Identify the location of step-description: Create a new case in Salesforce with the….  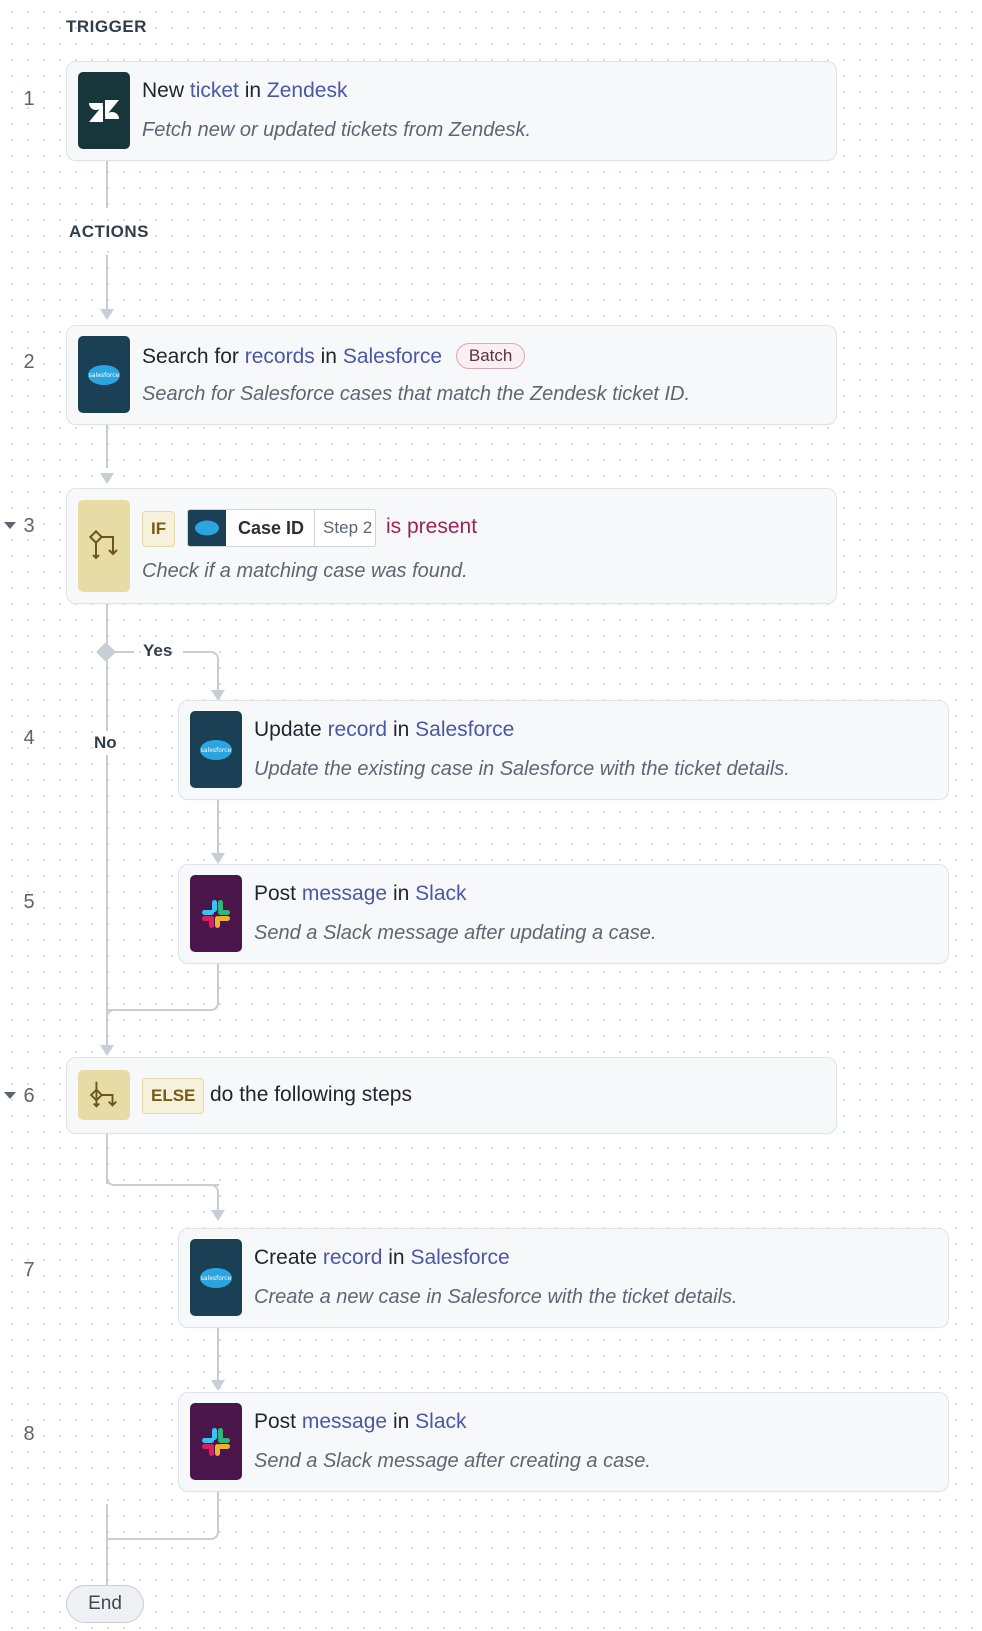
(496, 1297).